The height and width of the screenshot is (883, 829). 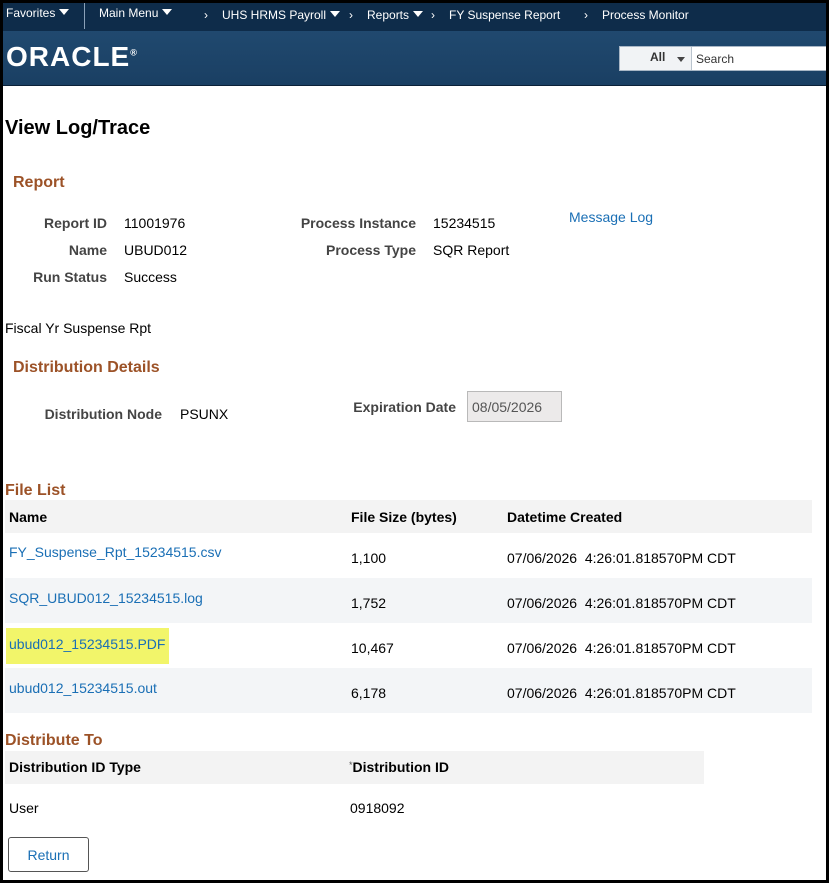 What do you see at coordinates (78, 128) in the screenshot?
I see `page-title: View Log/Trace` at bounding box center [78, 128].